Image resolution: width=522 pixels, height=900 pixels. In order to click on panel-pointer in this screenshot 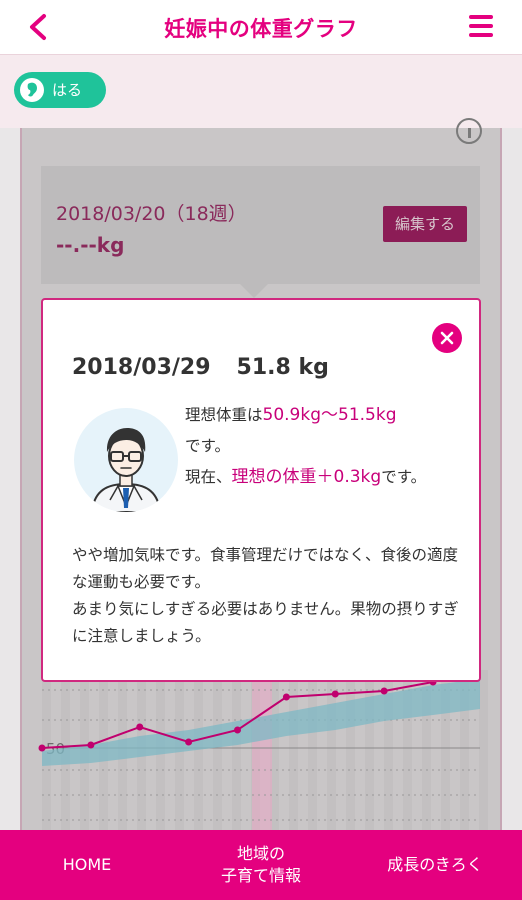, I will do `click(254, 291)`.